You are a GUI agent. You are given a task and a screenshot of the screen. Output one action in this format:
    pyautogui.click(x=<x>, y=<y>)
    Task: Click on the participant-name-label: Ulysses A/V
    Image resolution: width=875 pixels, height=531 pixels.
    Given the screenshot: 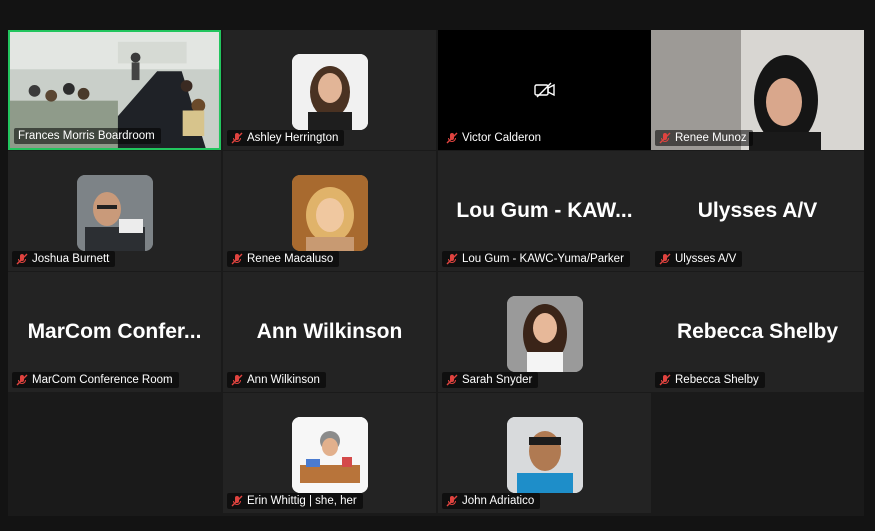 What is the action you would take?
    pyautogui.click(x=699, y=259)
    